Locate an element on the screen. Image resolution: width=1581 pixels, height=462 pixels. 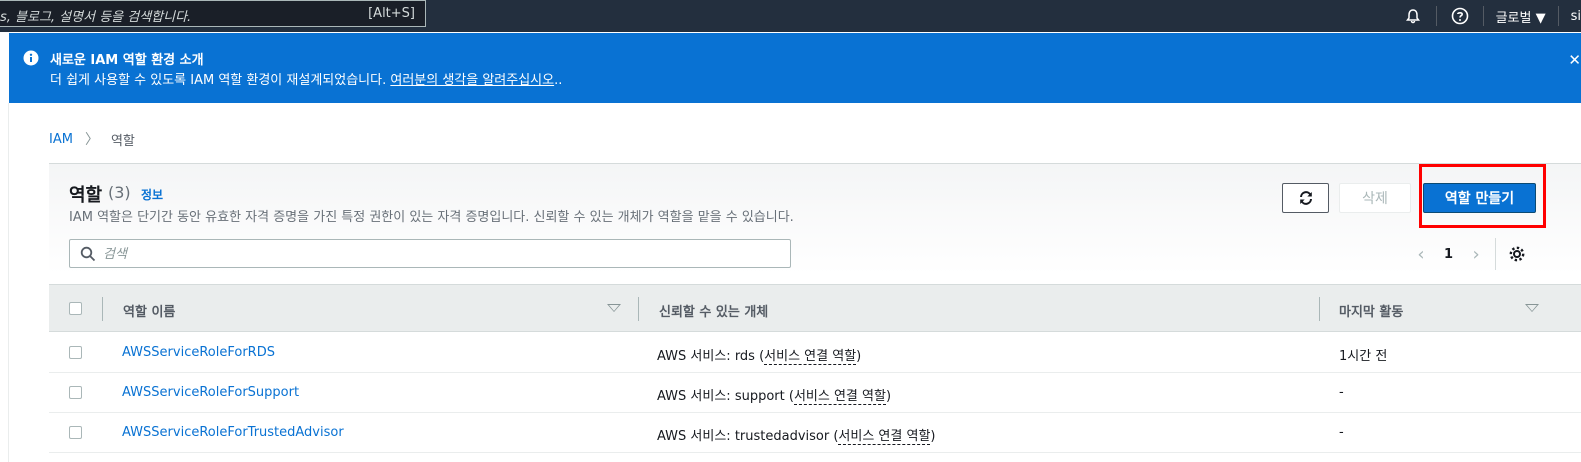
top-navigation-bar: s, 블로그, 설명서 등을 검색합니다. [Alt+S] 글로벌 ▼ si is located at coordinates (790, 16).